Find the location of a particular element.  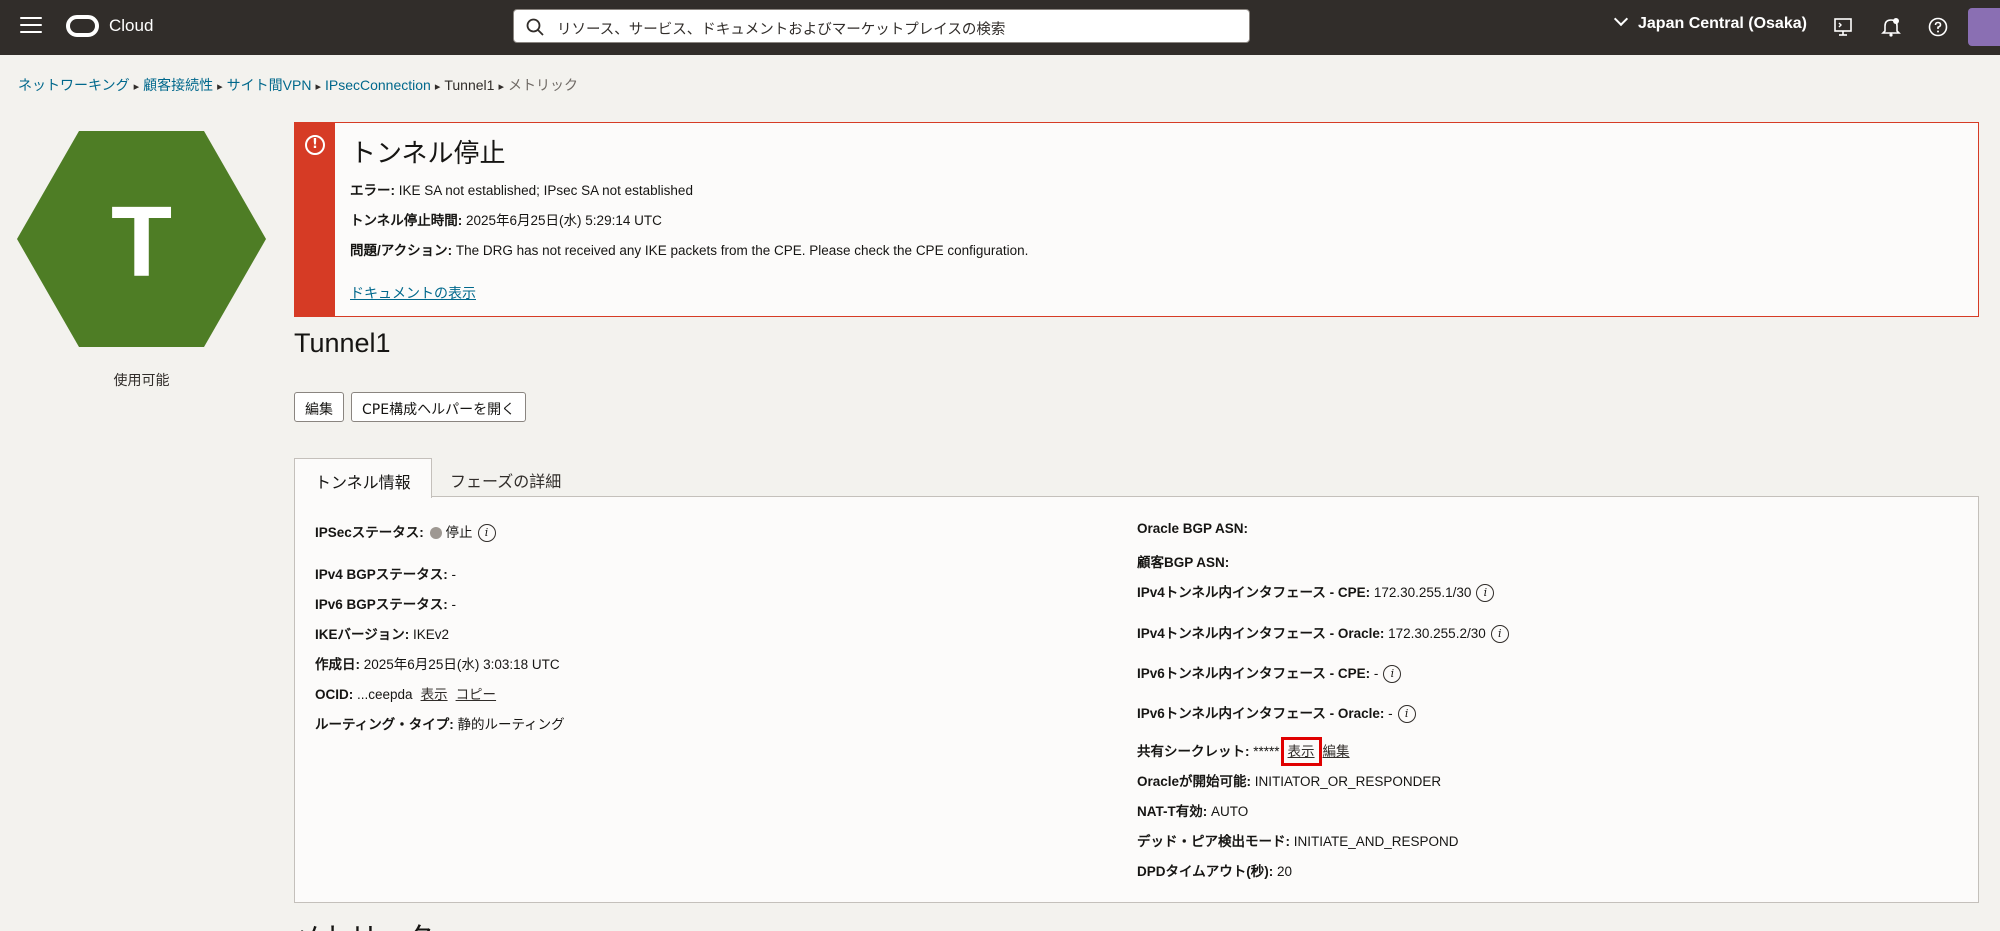

field-ocid: OCID: ...ceepda表示コピー is located at coordinates (405, 693).